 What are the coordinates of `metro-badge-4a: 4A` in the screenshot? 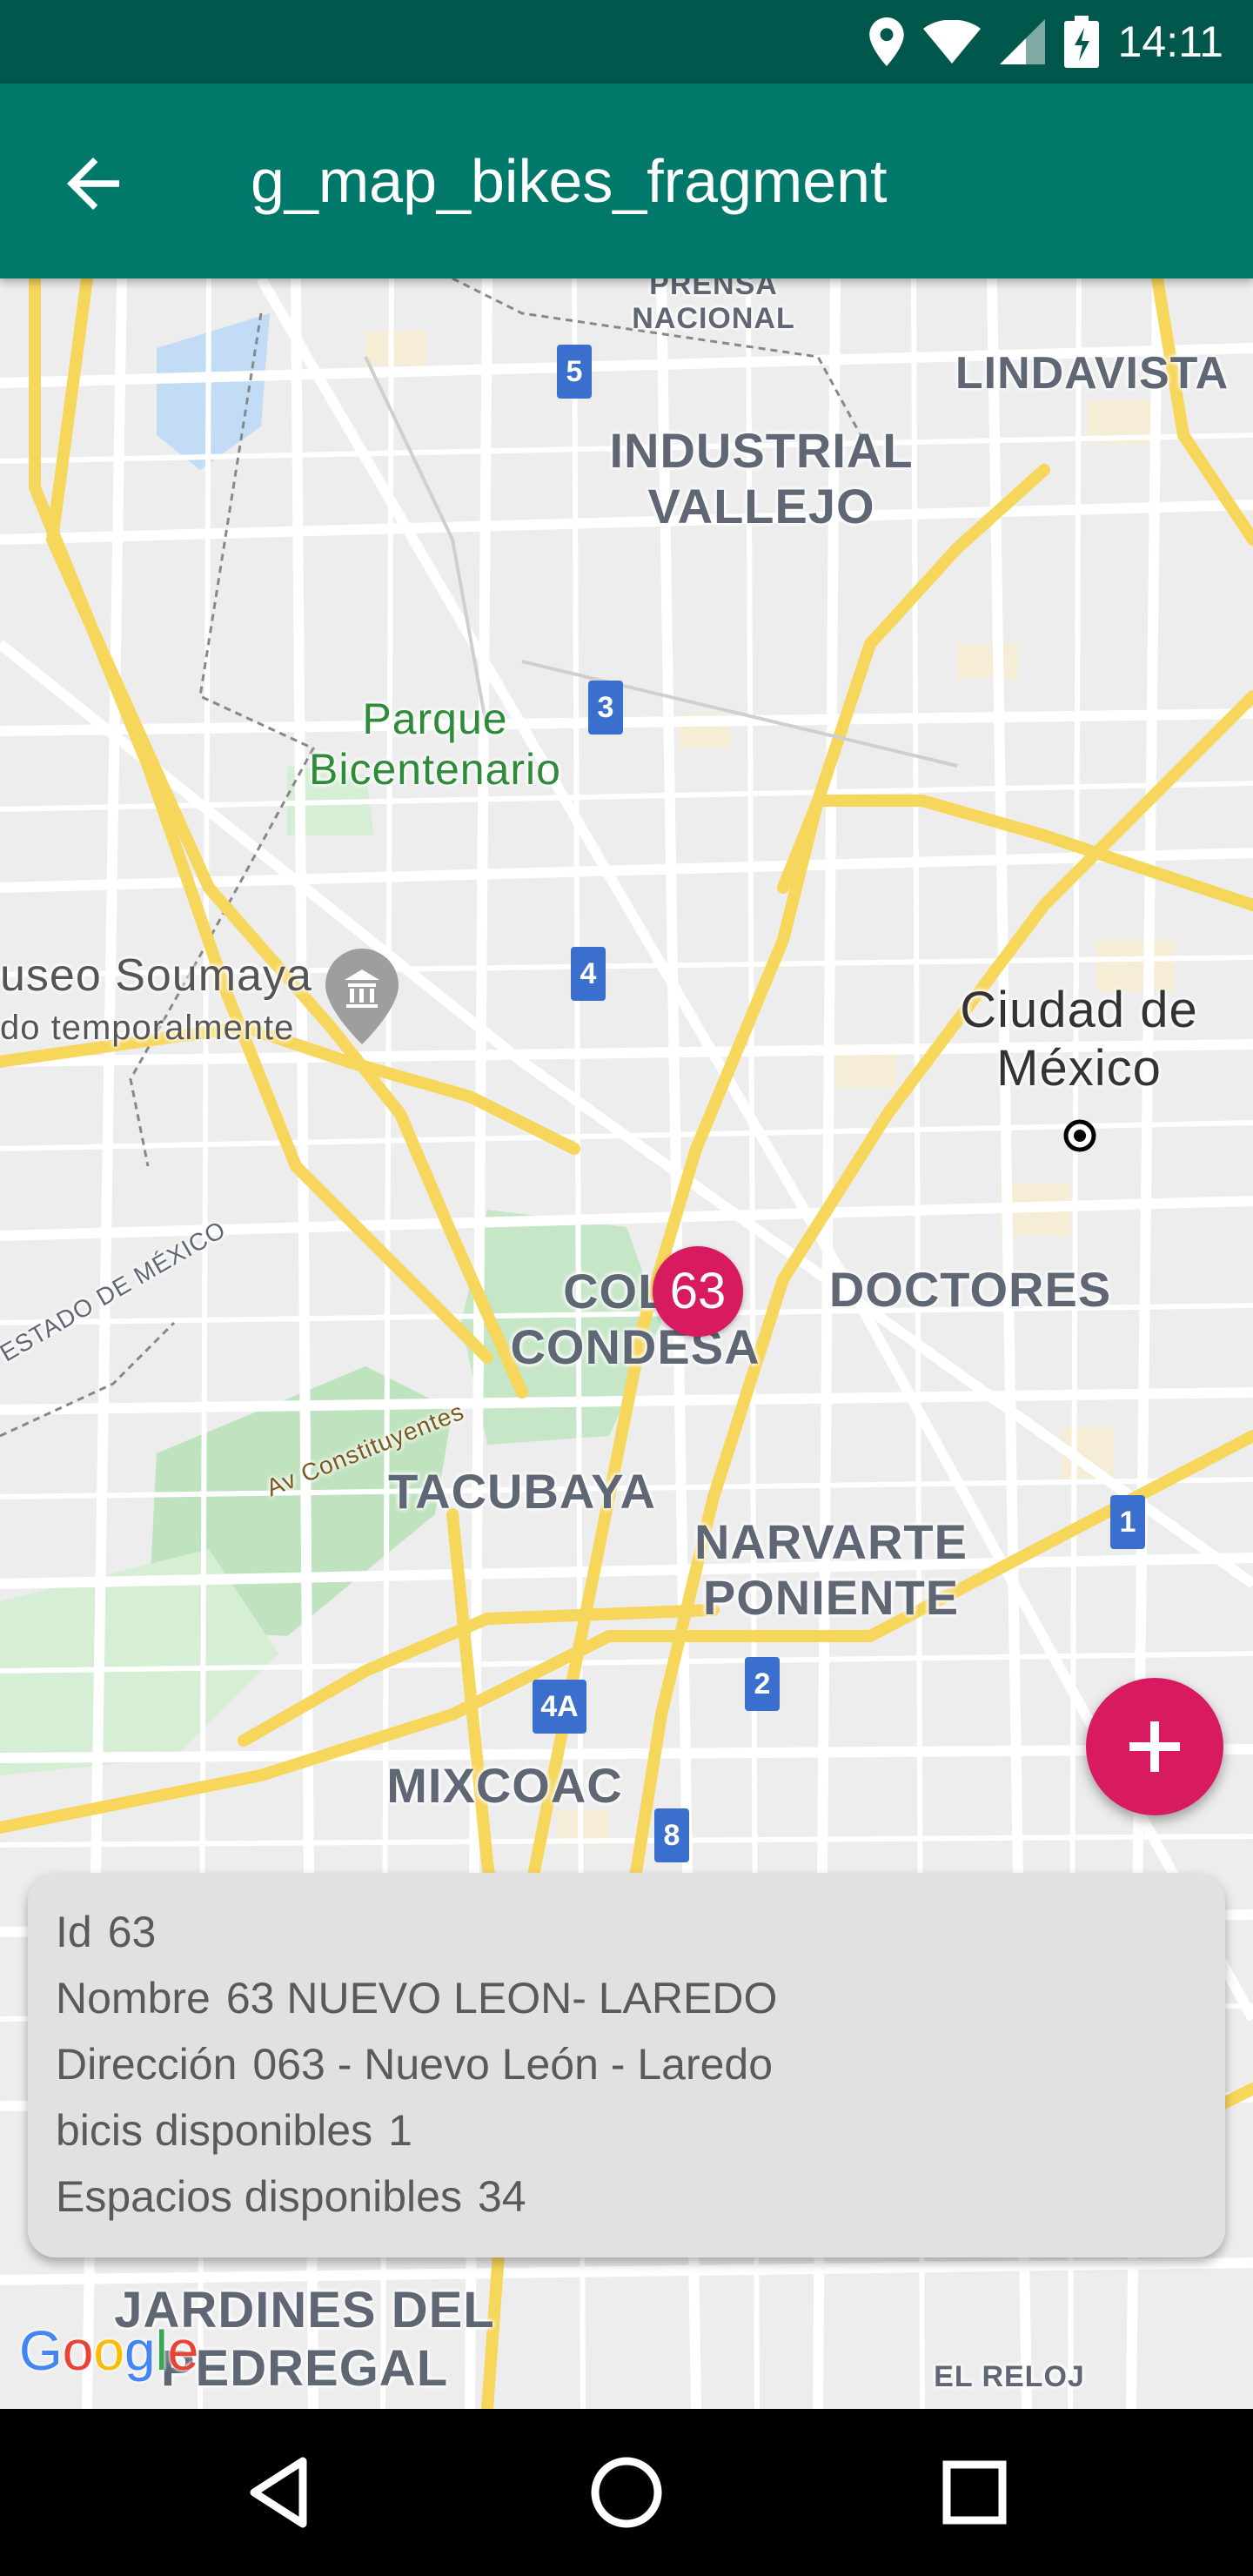 It's located at (559, 1707).